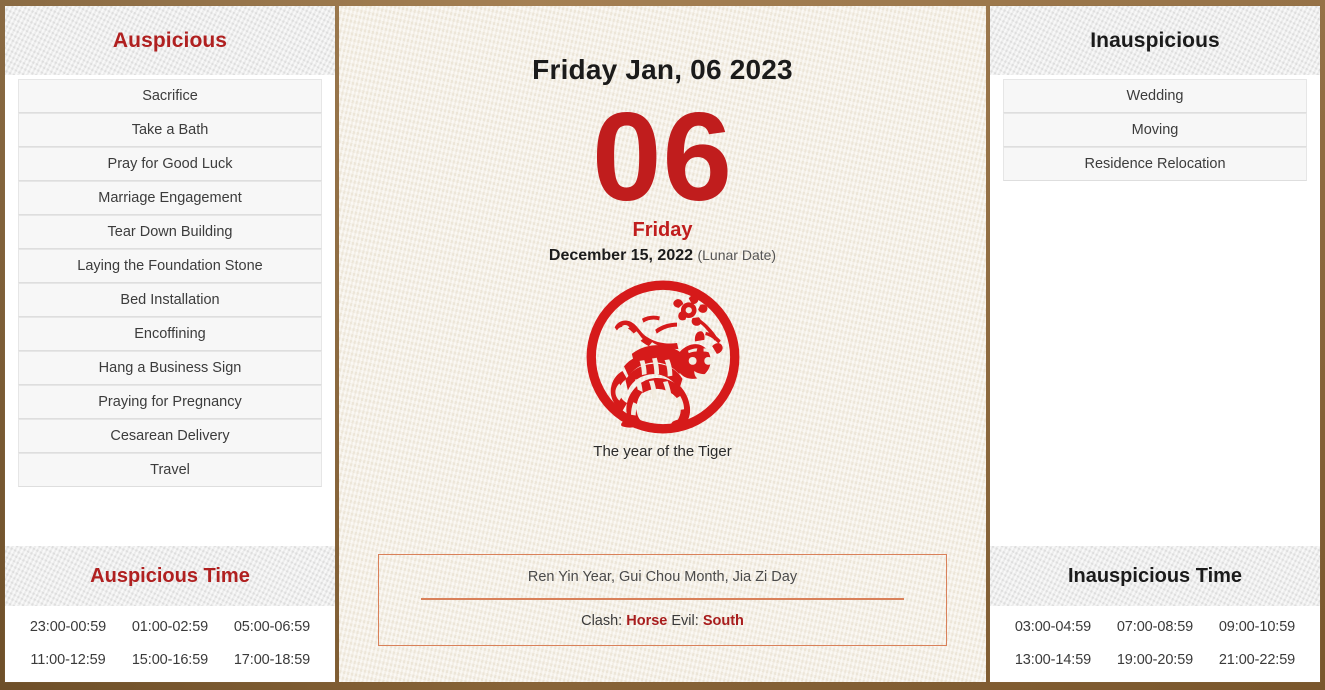 The height and width of the screenshot is (690, 1325). What do you see at coordinates (662, 577) in the screenshot?
I see `four-pillars-text: Ren Yin Year, Gui Chou Month, Jia Zi Day` at bounding box center [662, 577].